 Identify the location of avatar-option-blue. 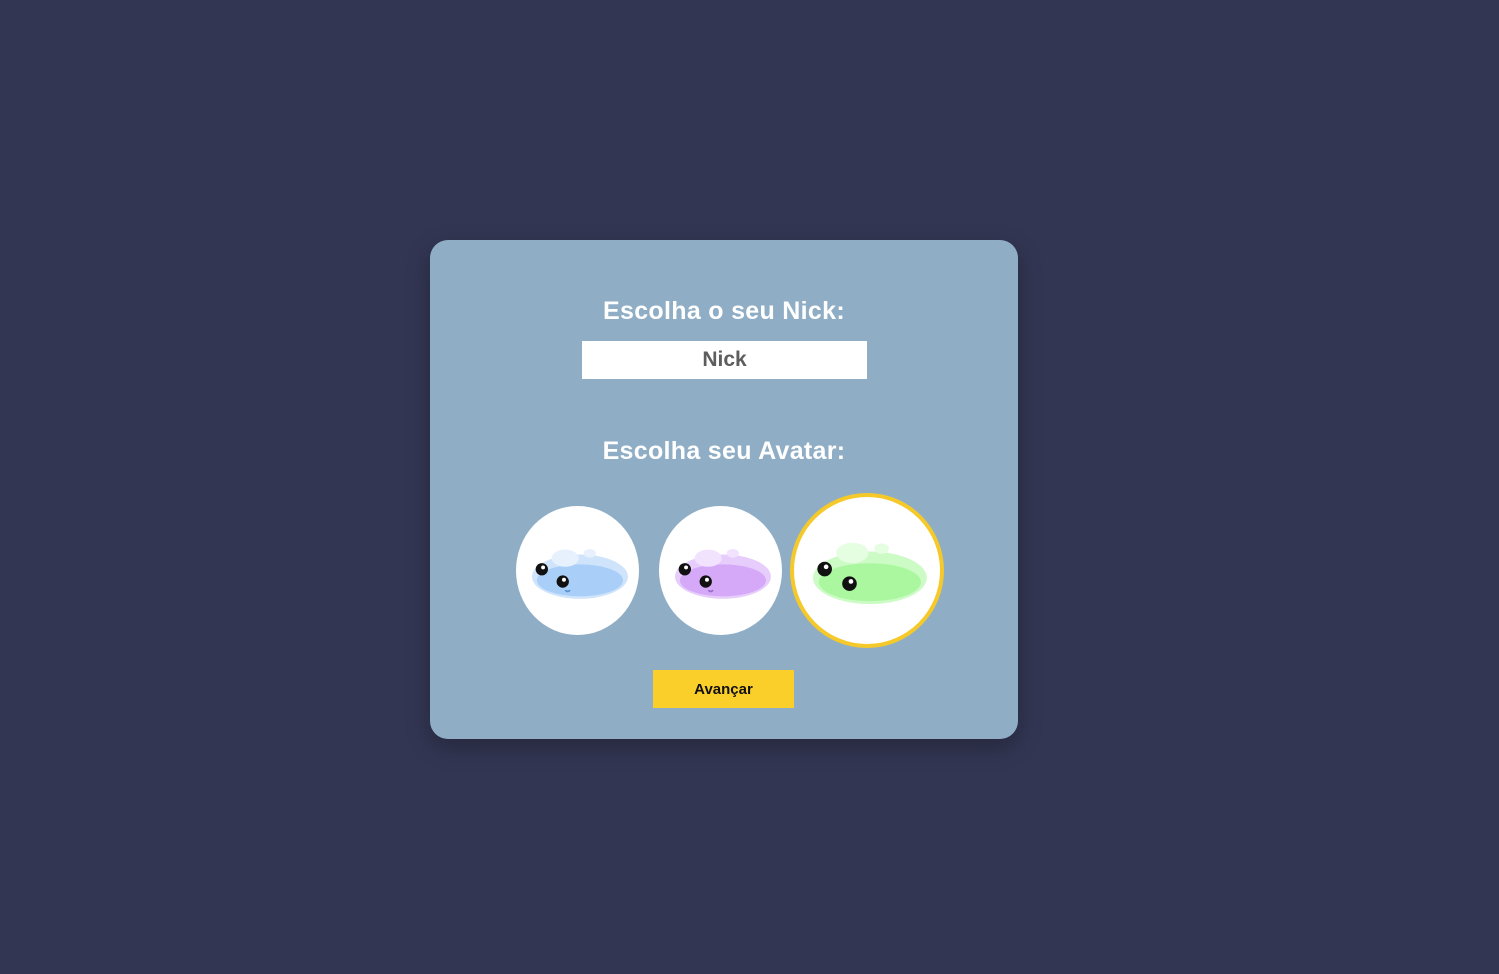
(577, 570).